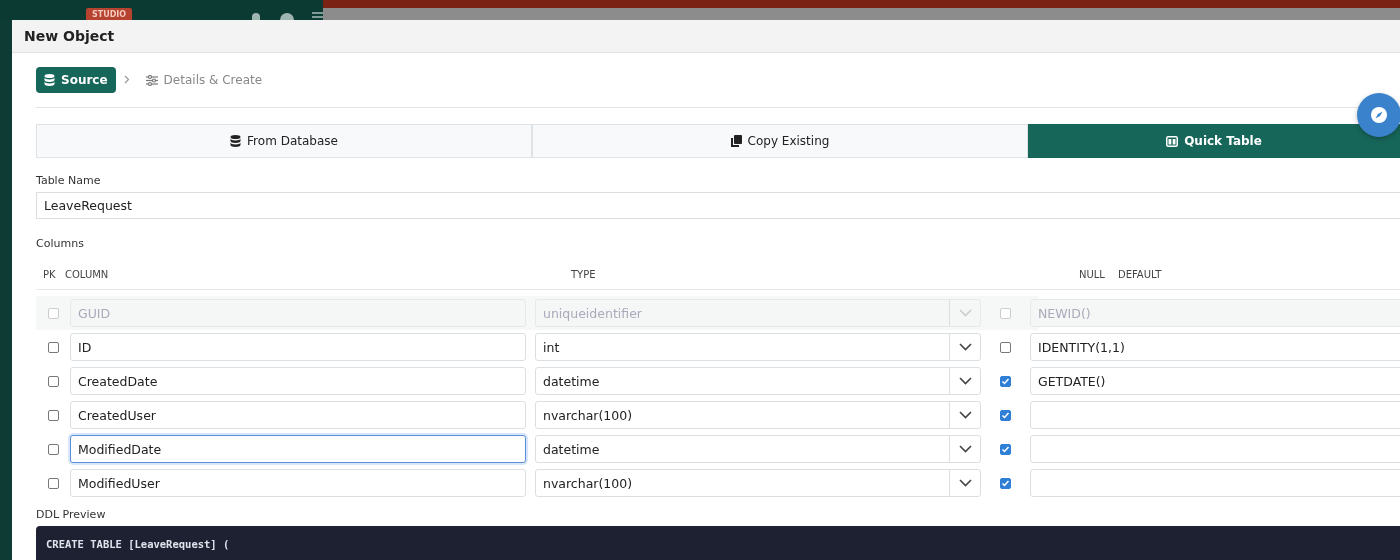  Describe the element at coordinates (204, 80) in the screenshot. I see `step-button: Details & Create` at that location.